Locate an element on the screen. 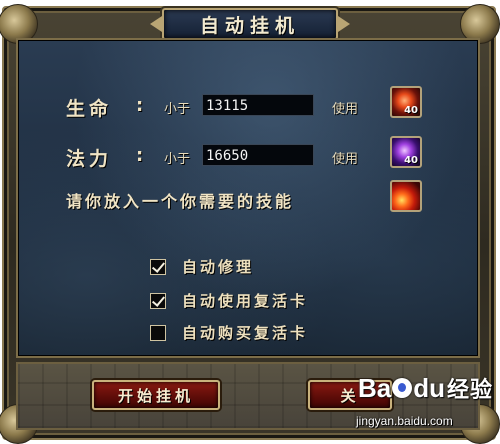 The image size is (500, 444). paw-icon is located at coordinates (402, 388).